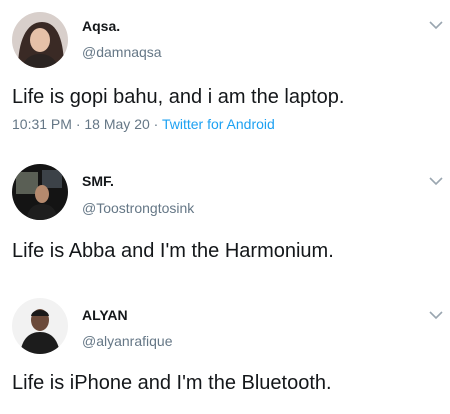  Describe the element at coordinates (105, 315) in the screenshot. I see `display-name: ALYAN` at that location.